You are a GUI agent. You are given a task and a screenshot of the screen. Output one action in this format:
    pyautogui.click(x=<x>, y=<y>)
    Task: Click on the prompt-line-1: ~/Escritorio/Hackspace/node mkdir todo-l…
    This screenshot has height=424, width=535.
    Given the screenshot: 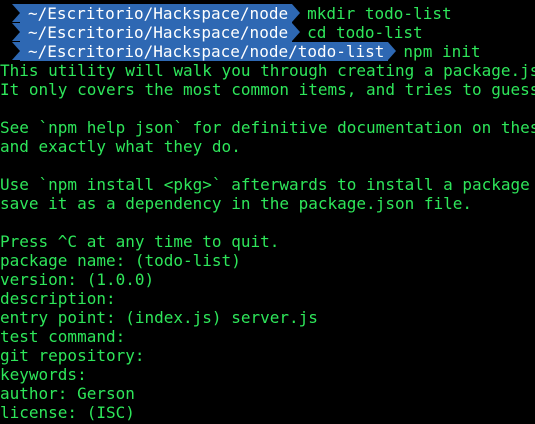 What is the action you would take?
    pyautogui.click(x=267, y=13)
    